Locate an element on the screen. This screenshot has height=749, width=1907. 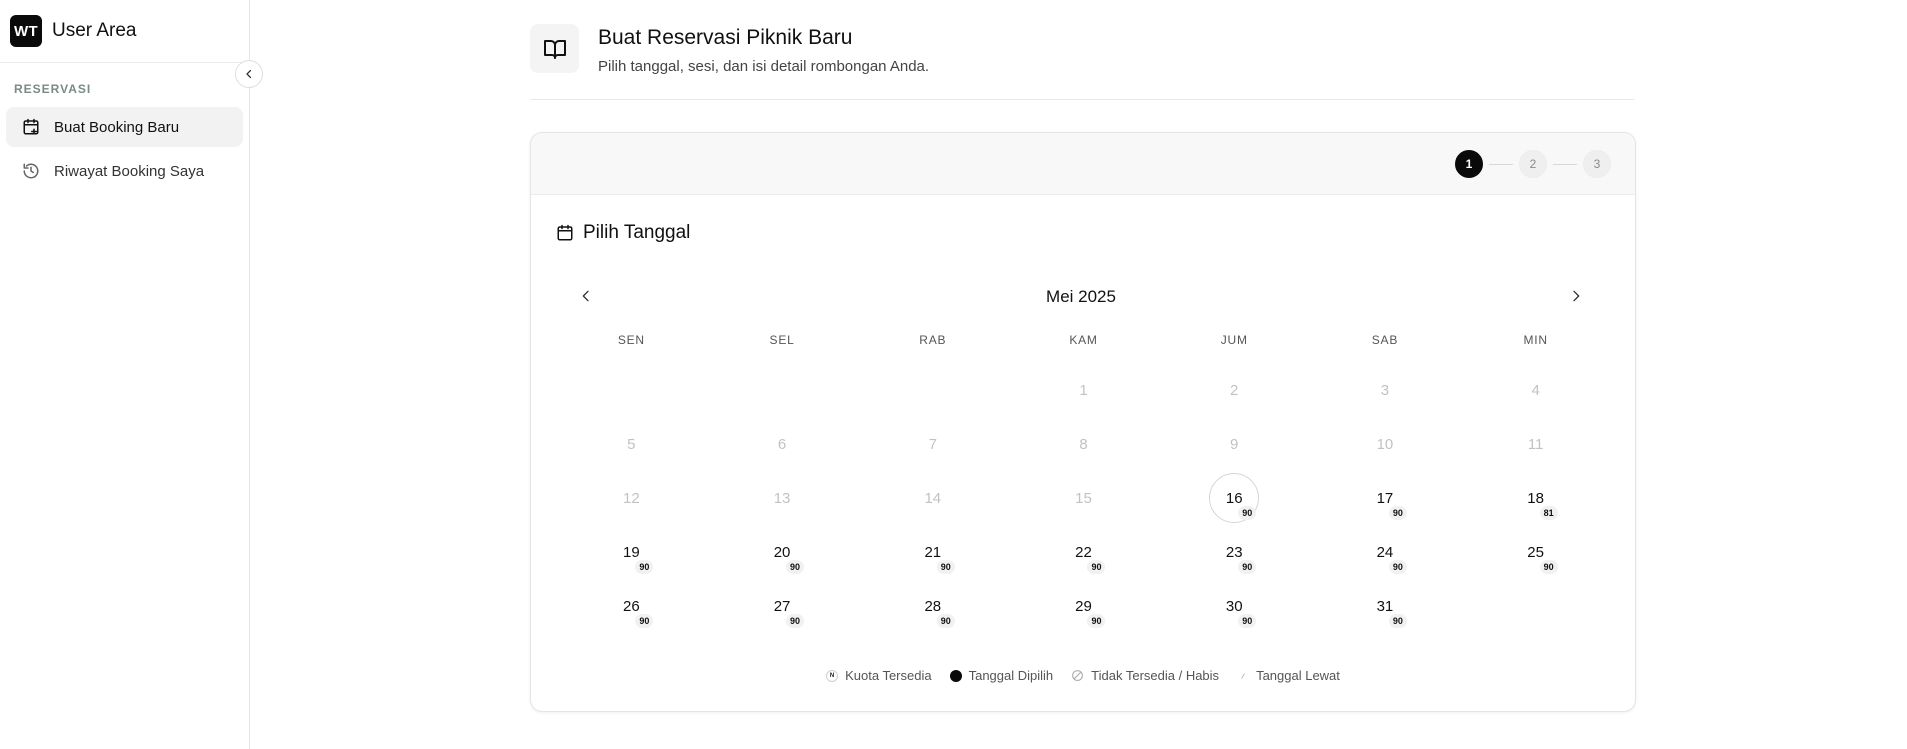
calendar-cell: 26 90 is located at coordinates (631, 606).